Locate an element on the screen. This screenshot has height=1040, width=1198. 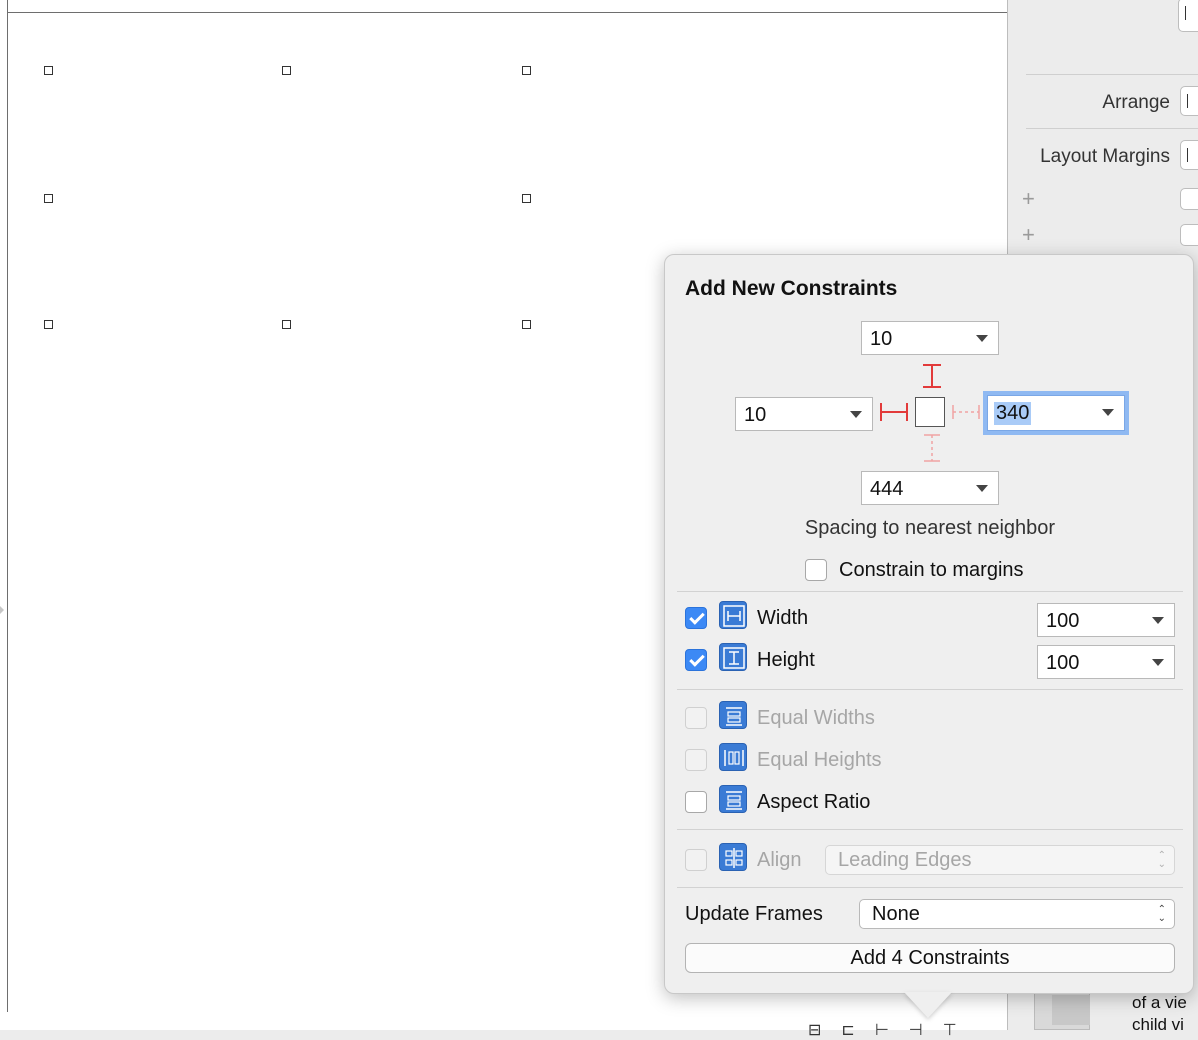
width-value: 100 is located at coordinates (1063, 621).